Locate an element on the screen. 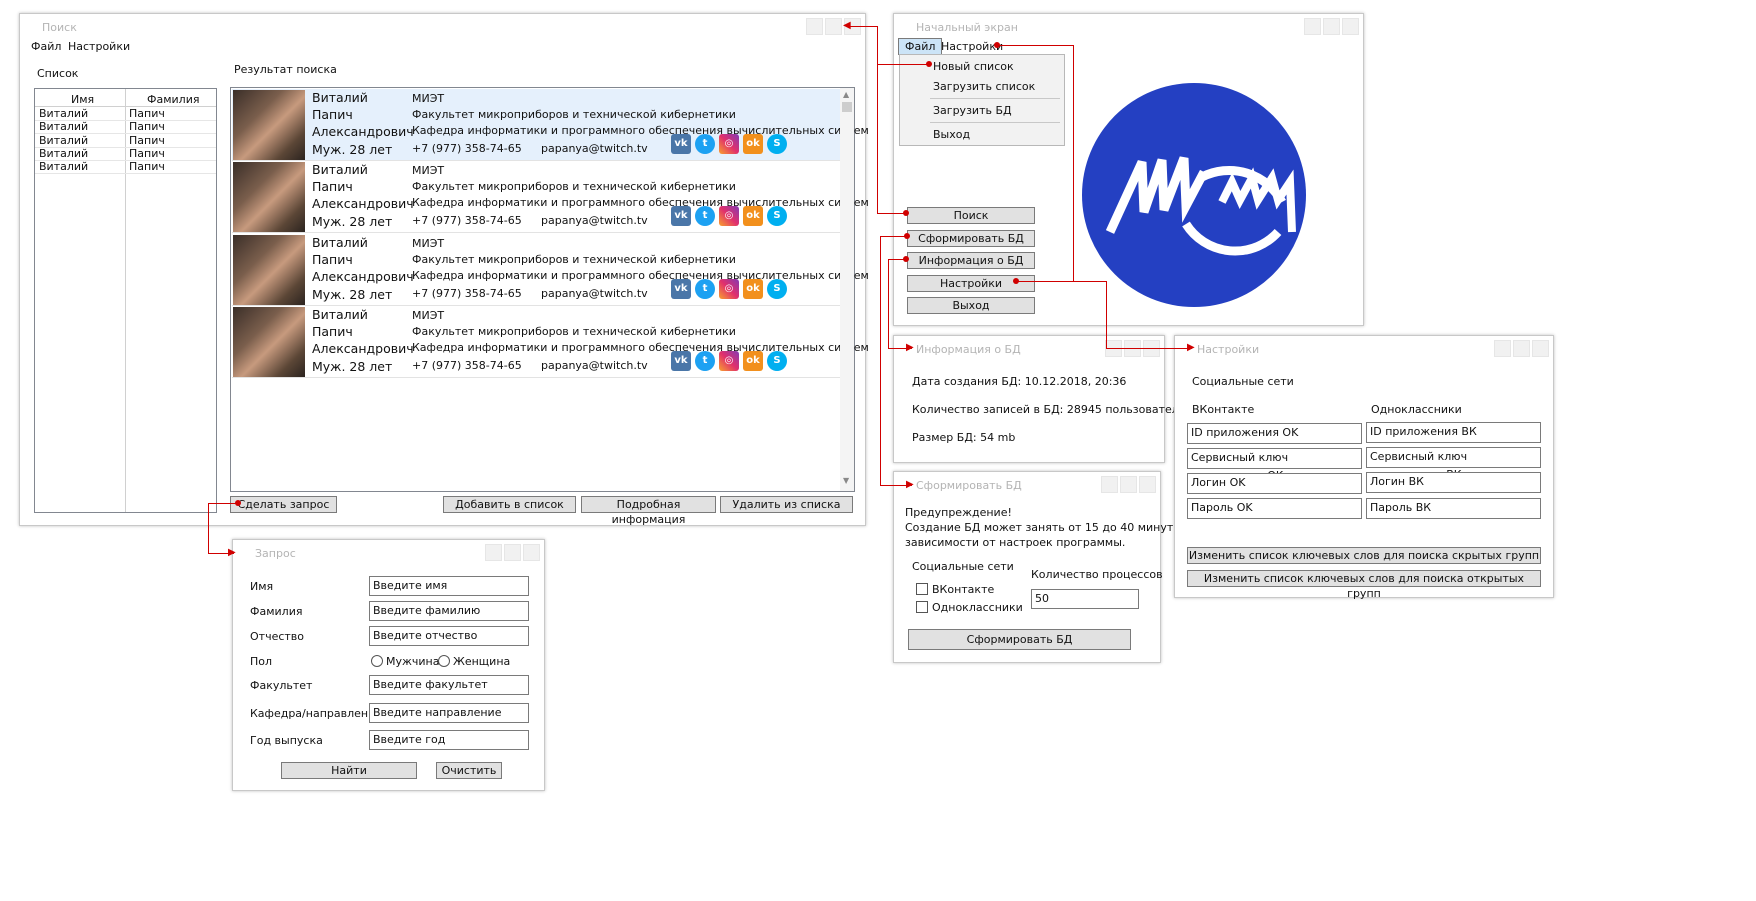 This screenshot has width=1756, height=901. scroll-thumb is located at coordinates (847, 107).